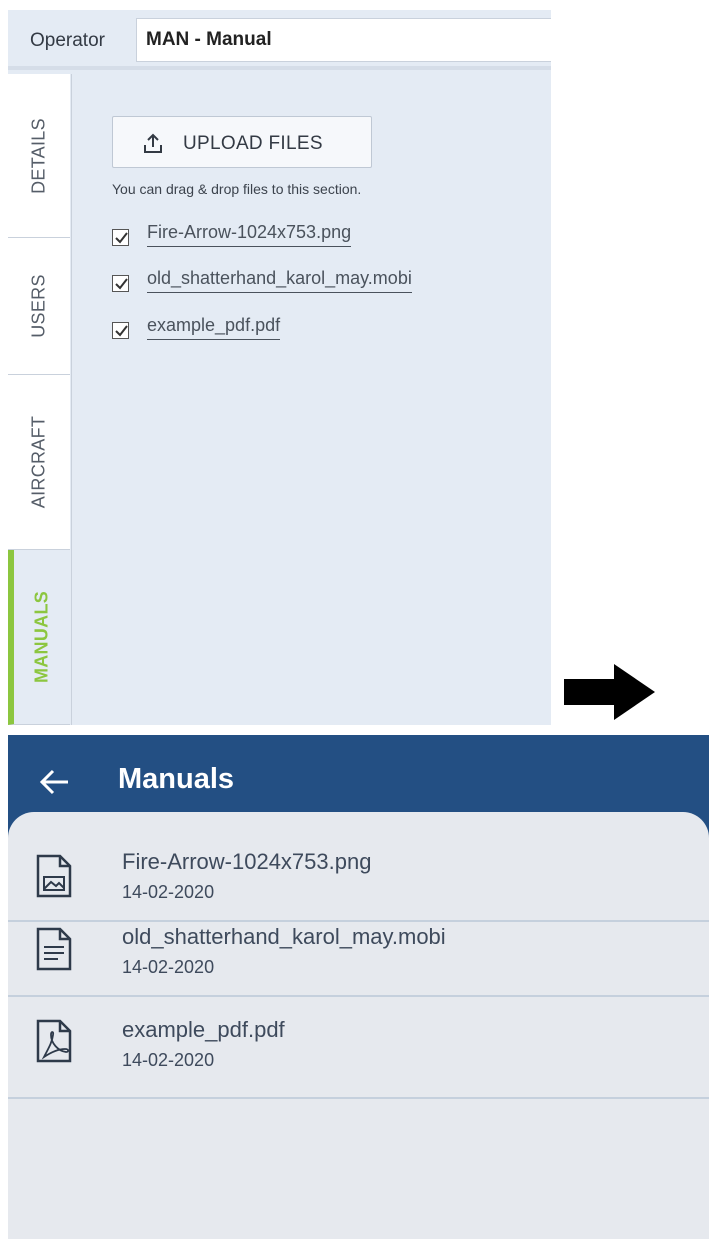 Image resolution: width=709 pixels, height=1239 pixels. I want to click on file-name-link: example_pdf.pdf, so click(214, 327).